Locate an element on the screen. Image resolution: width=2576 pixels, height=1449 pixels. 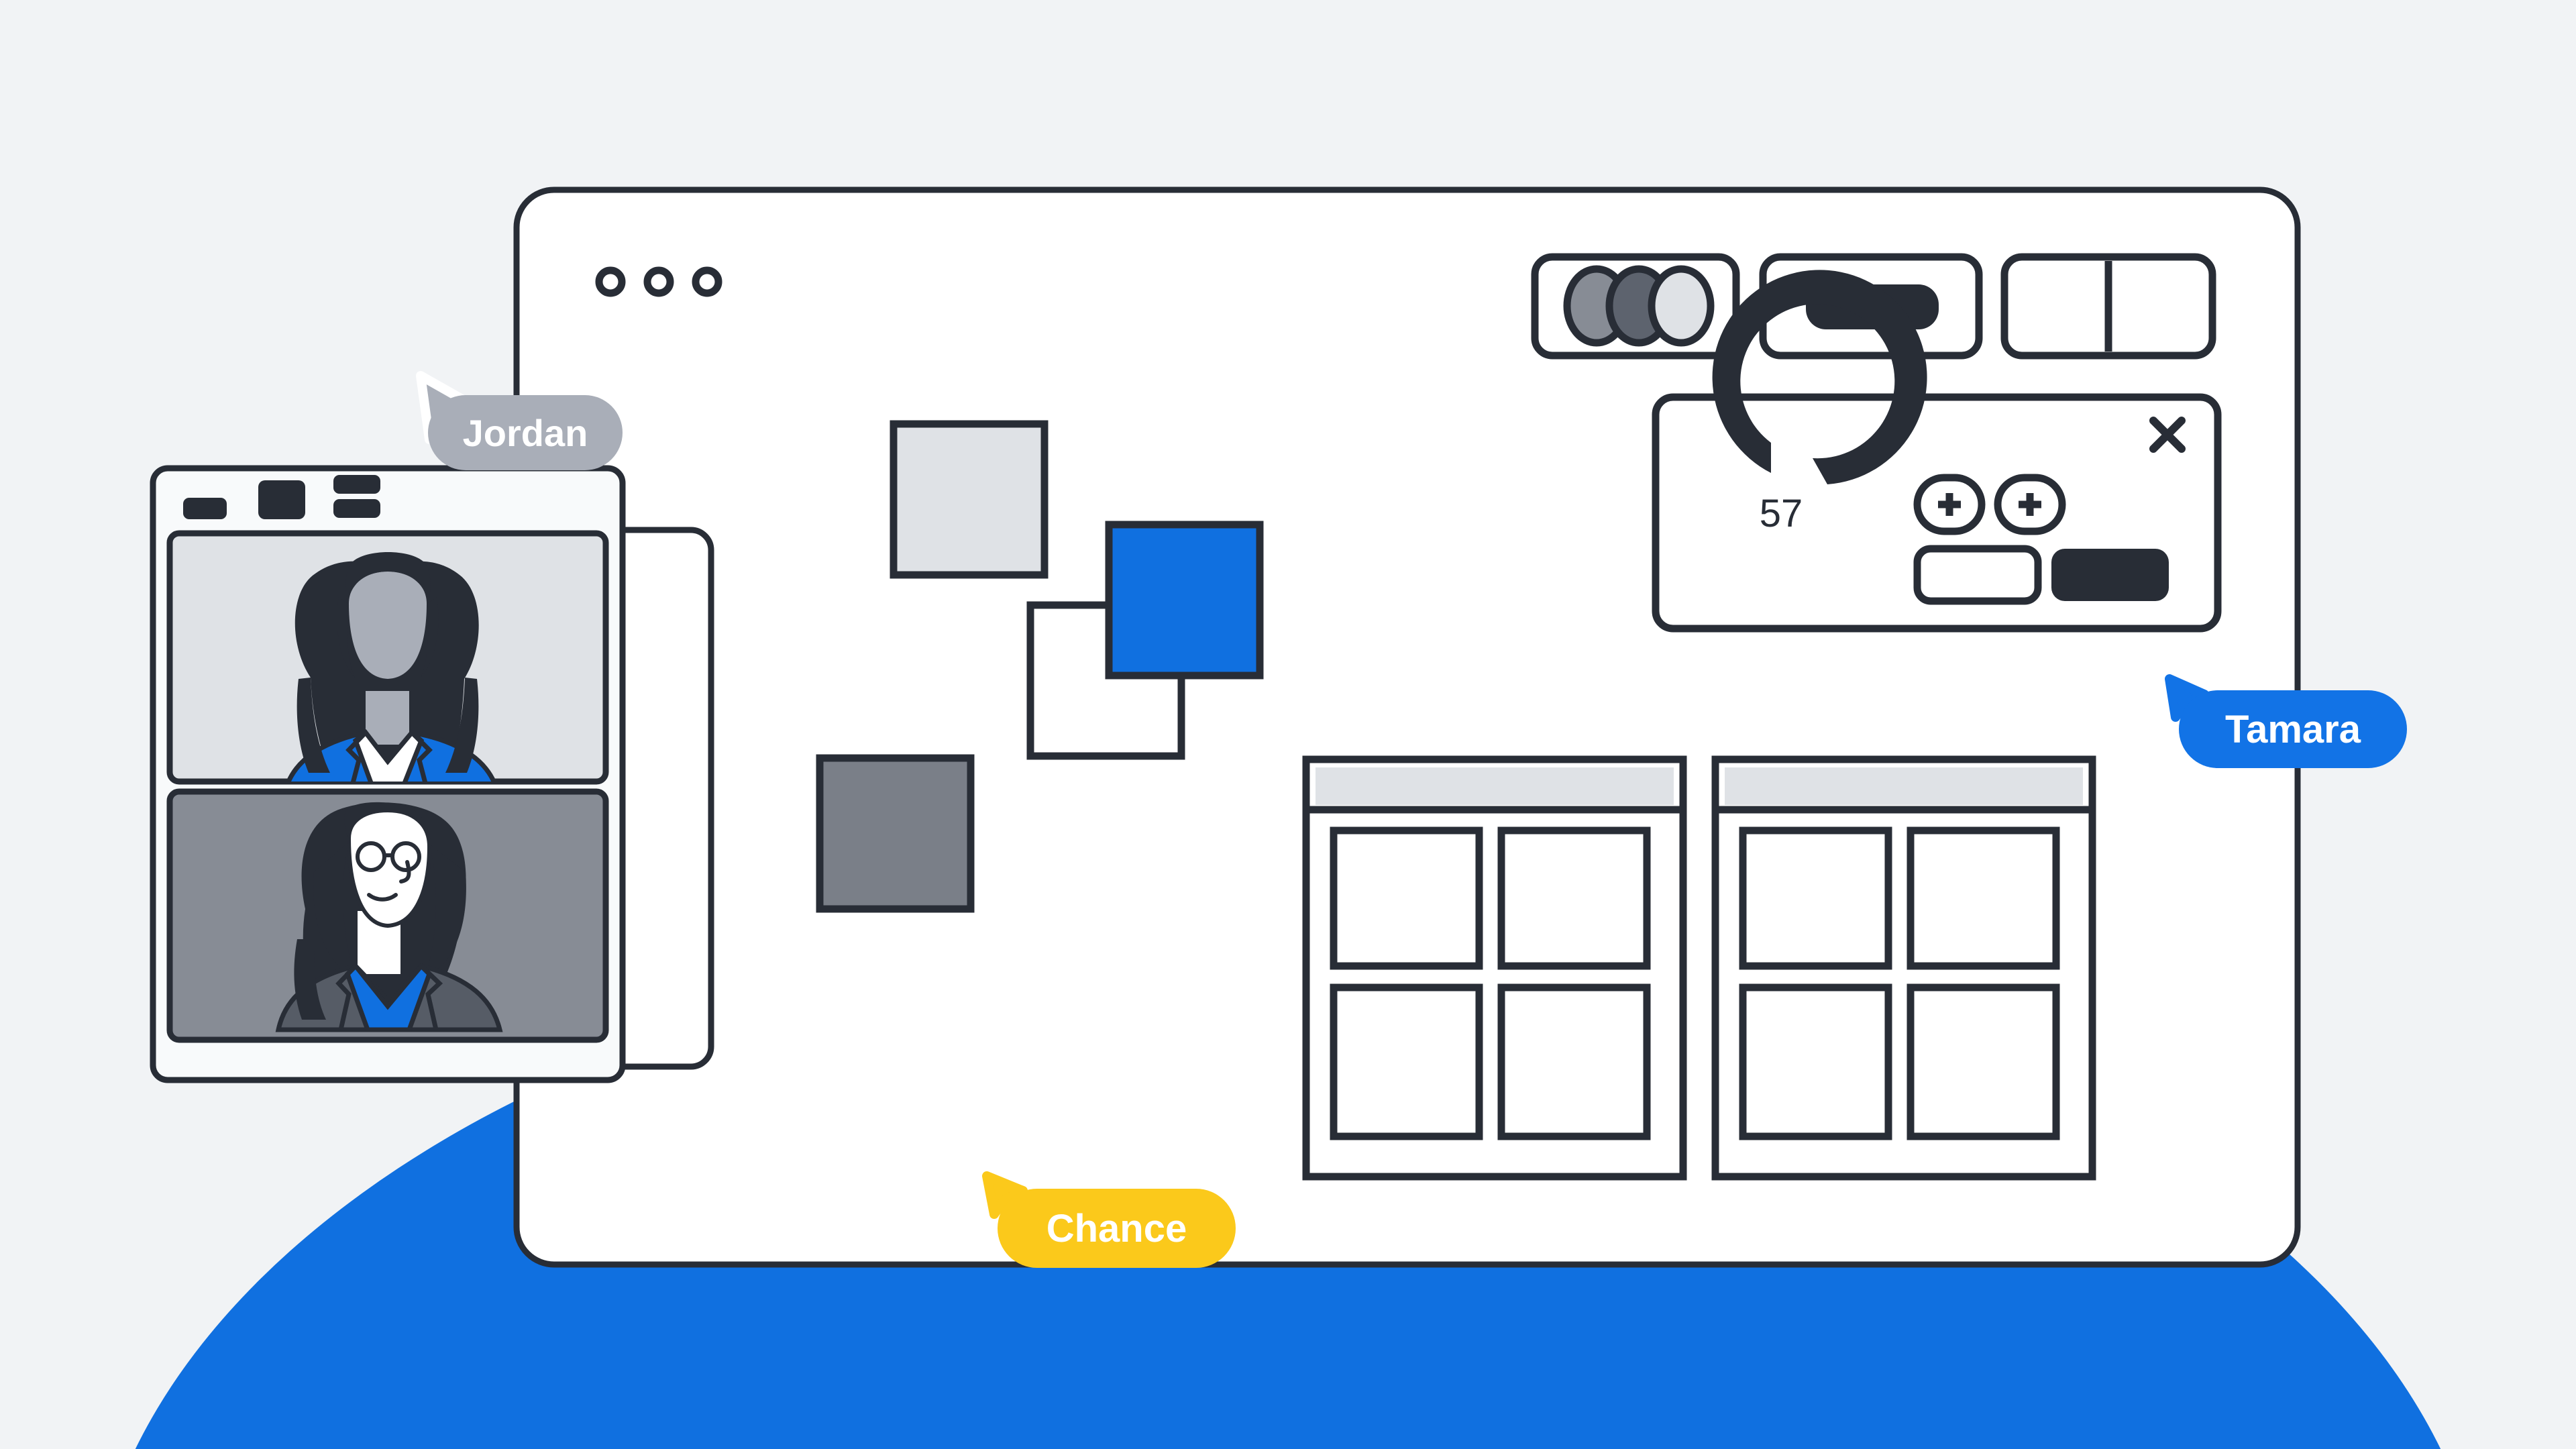
gauge-value: 57 is located at coordinates (1781, 513).